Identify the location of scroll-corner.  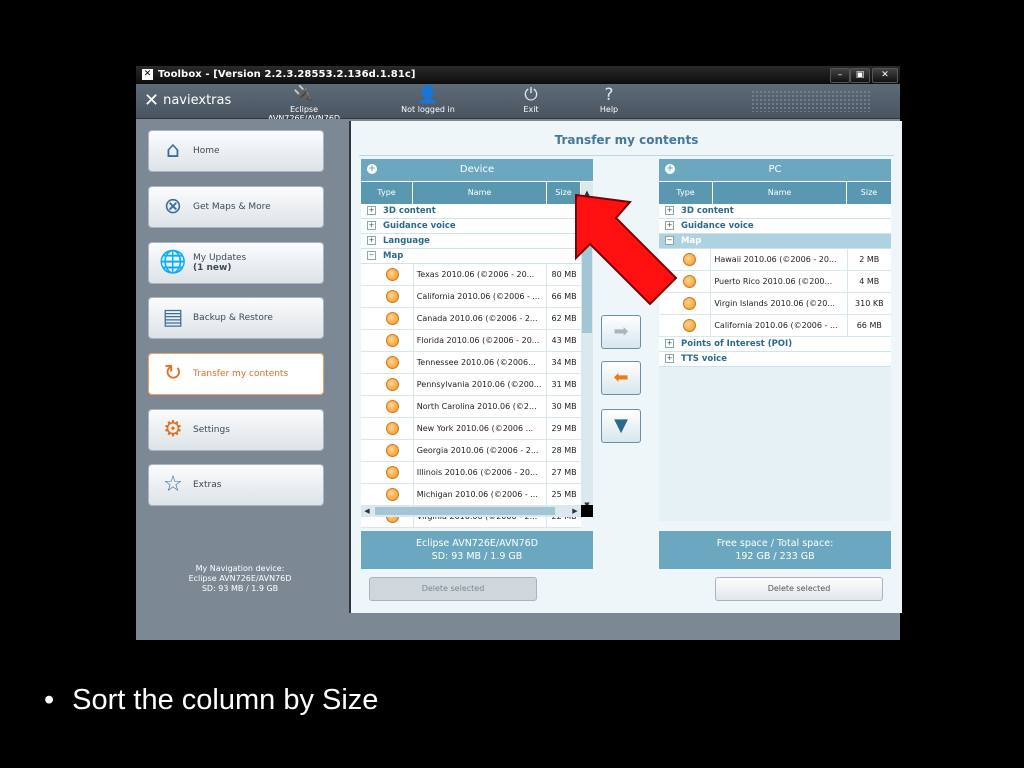
(587, 511).